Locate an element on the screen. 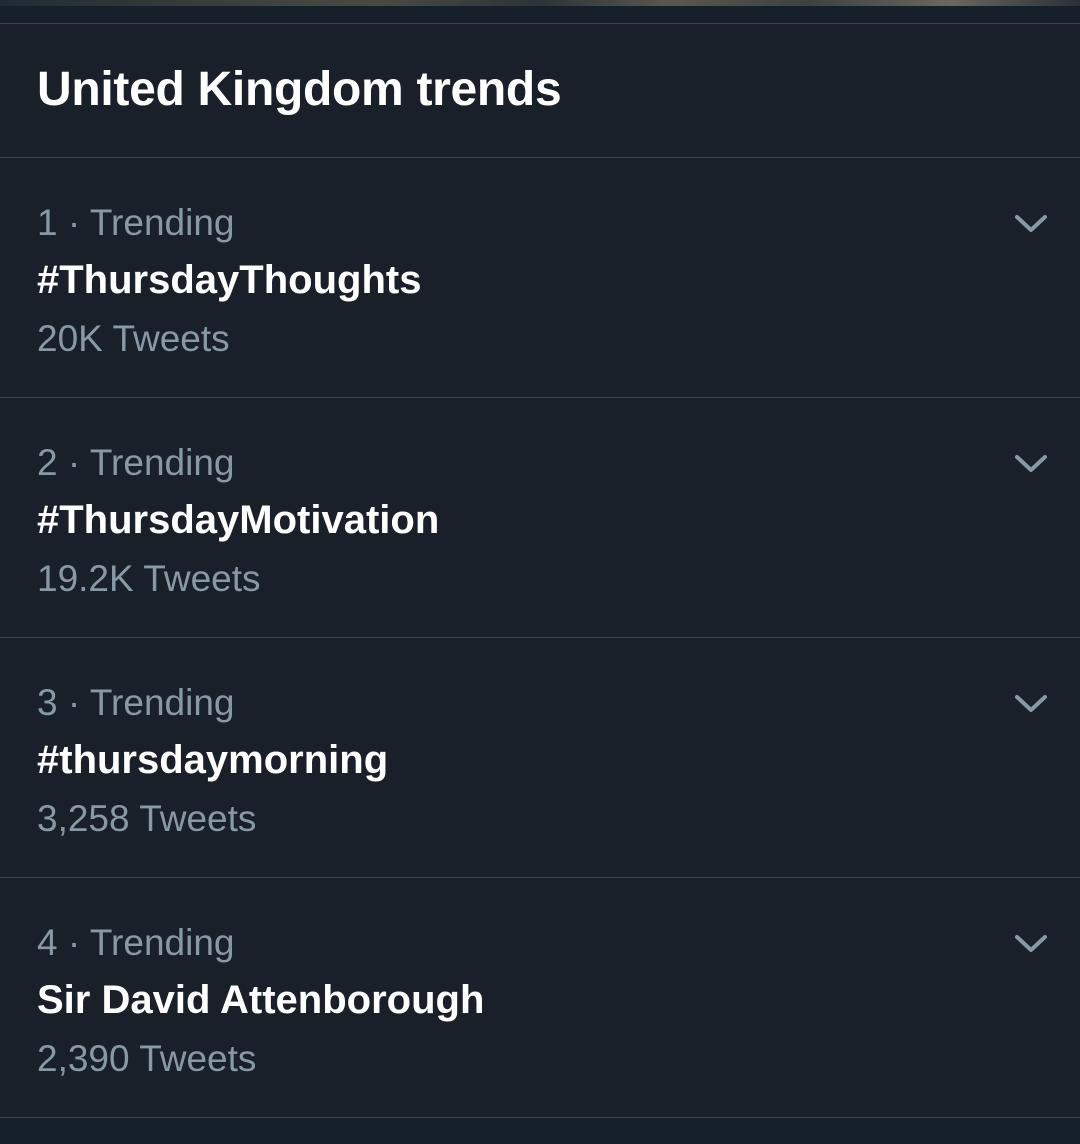 This screenshot has width=1080, height=1144. trend-rank: 3 is located at coordinates (47, 702).